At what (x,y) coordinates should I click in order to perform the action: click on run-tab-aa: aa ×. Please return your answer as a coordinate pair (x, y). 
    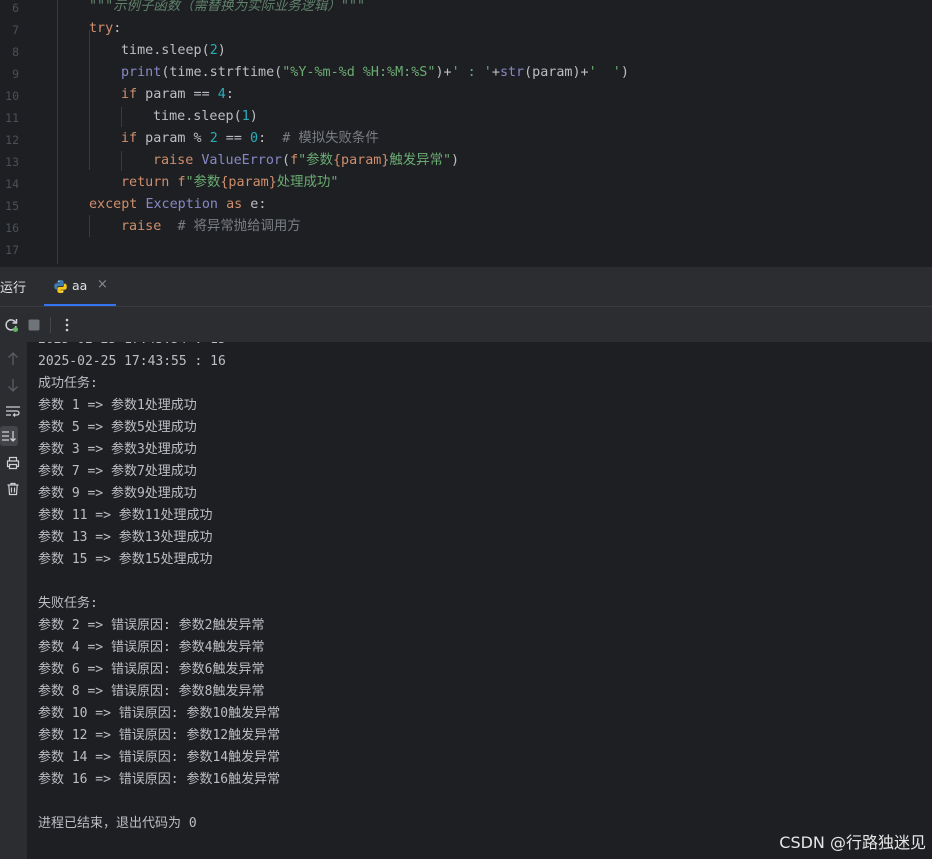
    Looking at the image, I should click on (80, 287).